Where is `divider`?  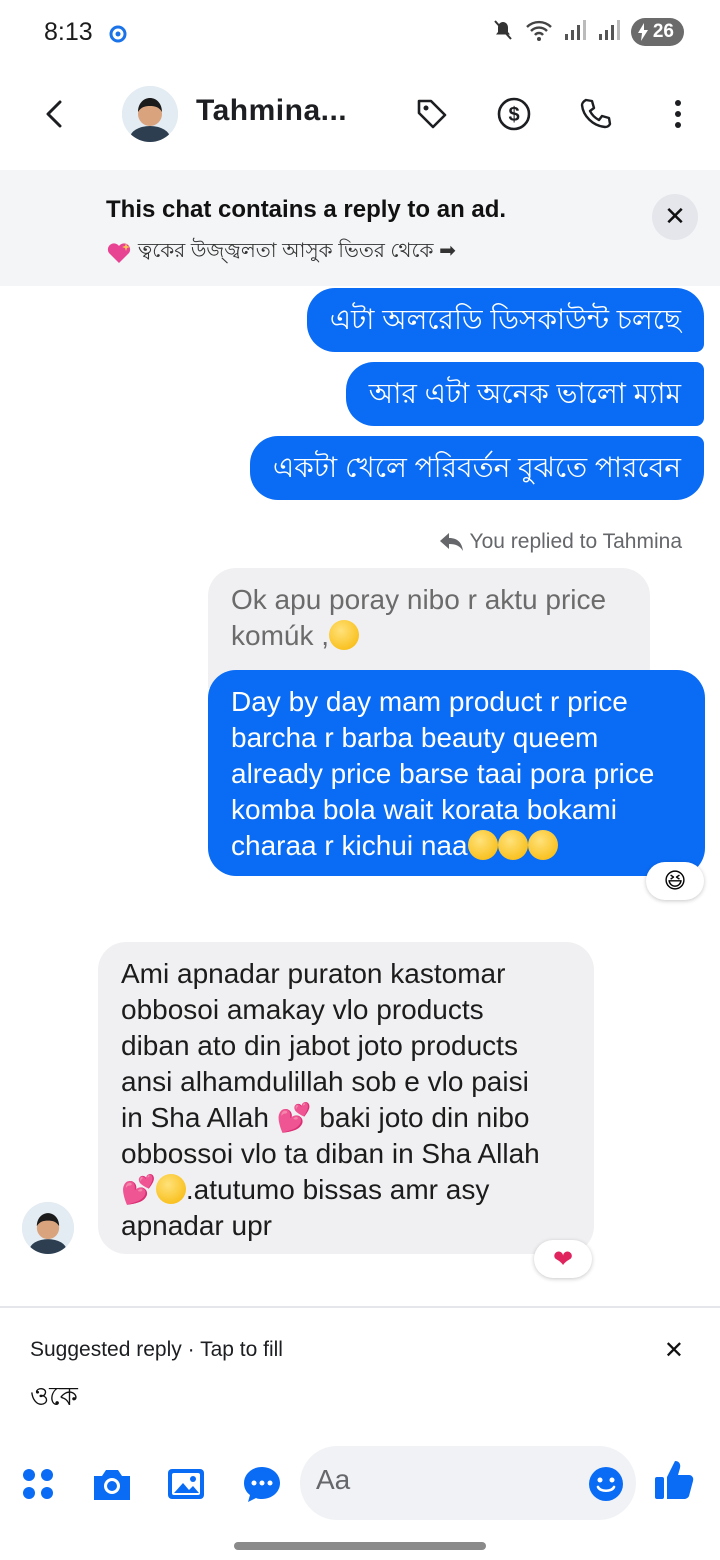 divider is located at coordinates (360, 1307).